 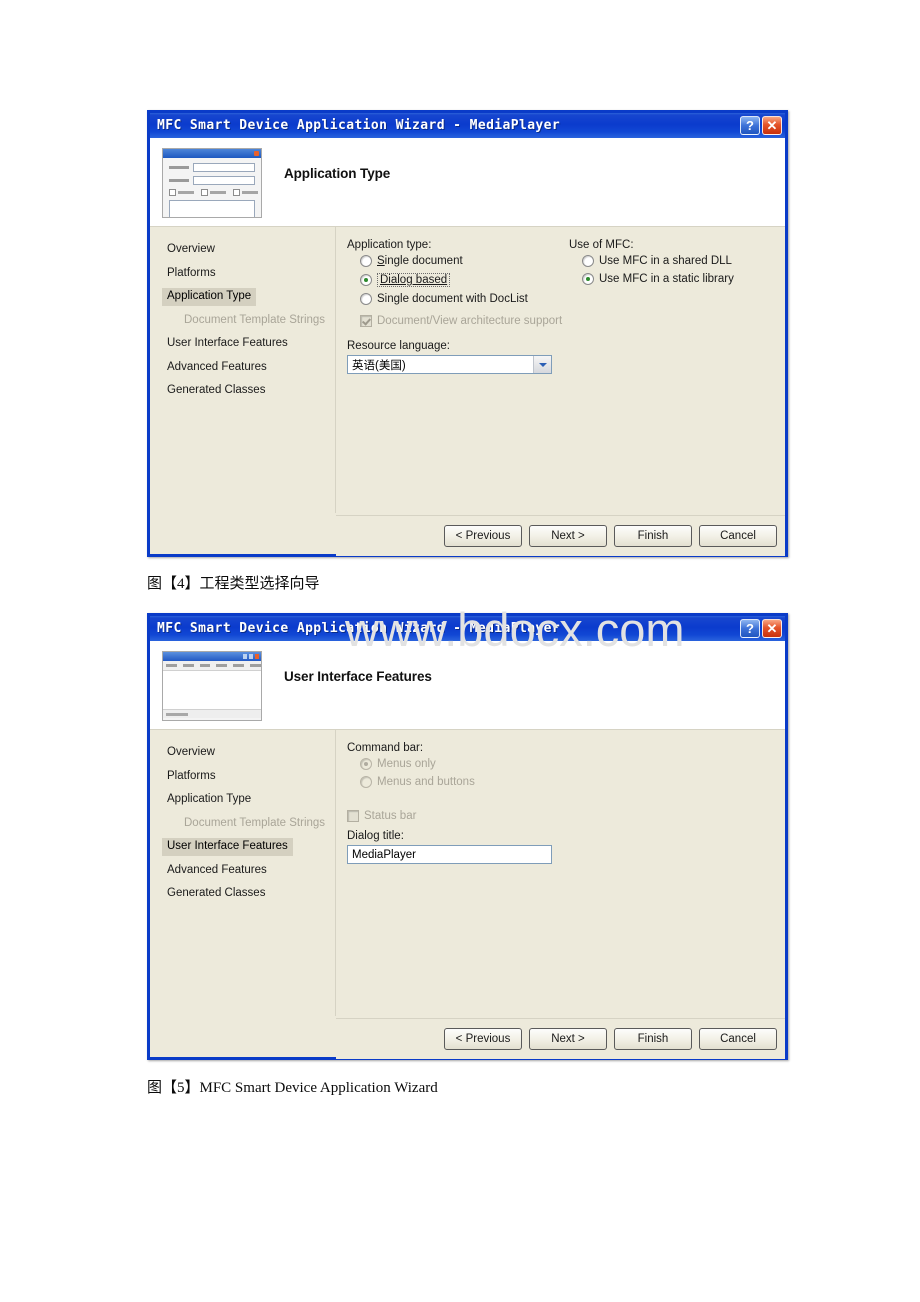 What do you see at coordinates (414, 280) in the screenshot?
I see `radio-label: Dialog based` at bounding box center [414, 280].